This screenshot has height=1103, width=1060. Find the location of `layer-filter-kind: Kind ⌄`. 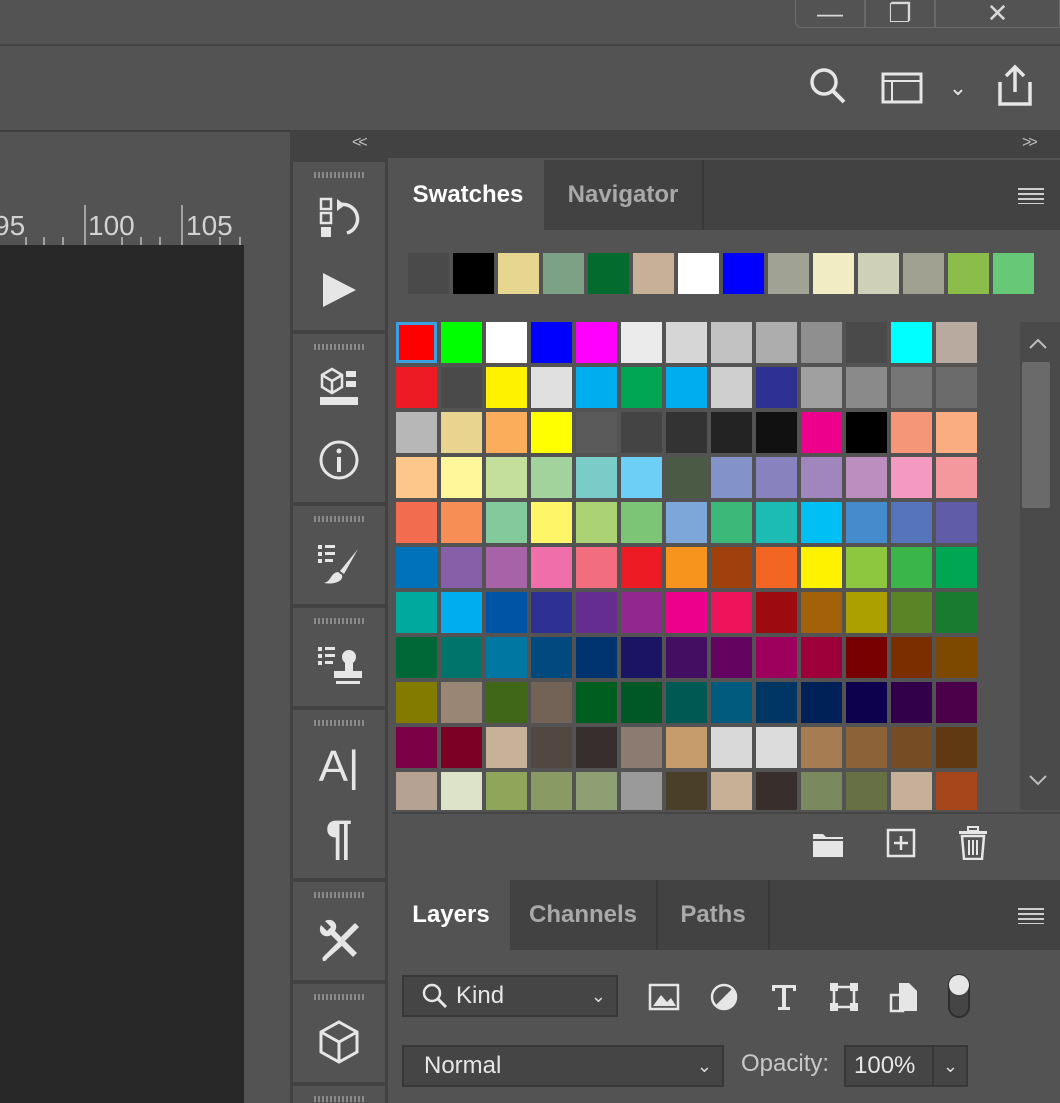

layer-filter-kind: Kind ⌄ is located at coordinates (510, 996).